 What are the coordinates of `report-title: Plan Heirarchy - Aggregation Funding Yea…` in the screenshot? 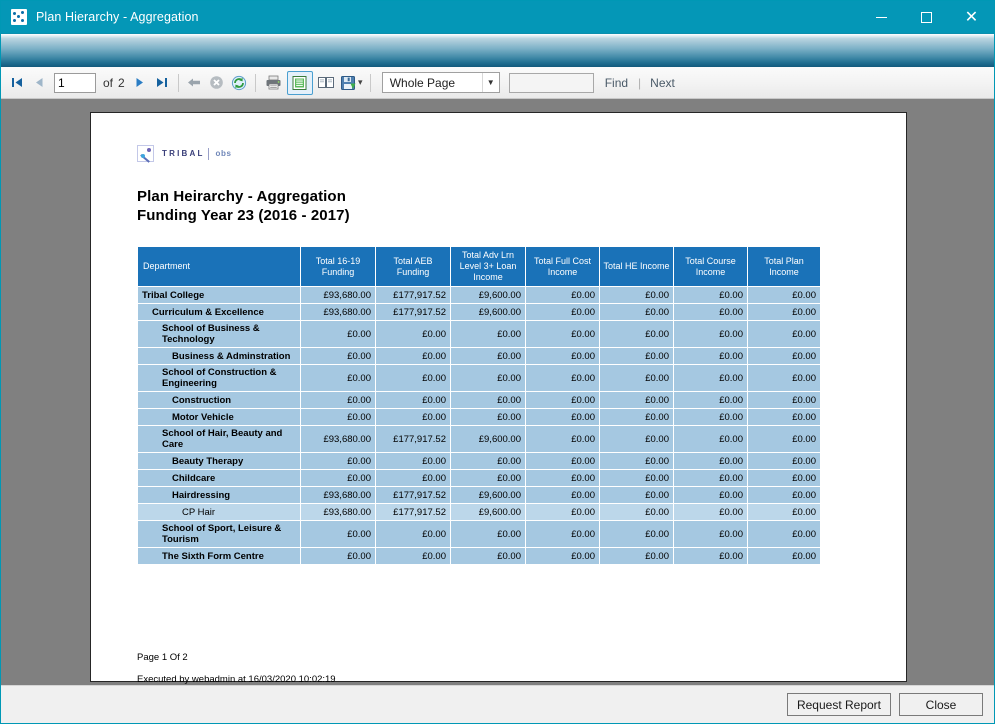 It's located at (521, 206).